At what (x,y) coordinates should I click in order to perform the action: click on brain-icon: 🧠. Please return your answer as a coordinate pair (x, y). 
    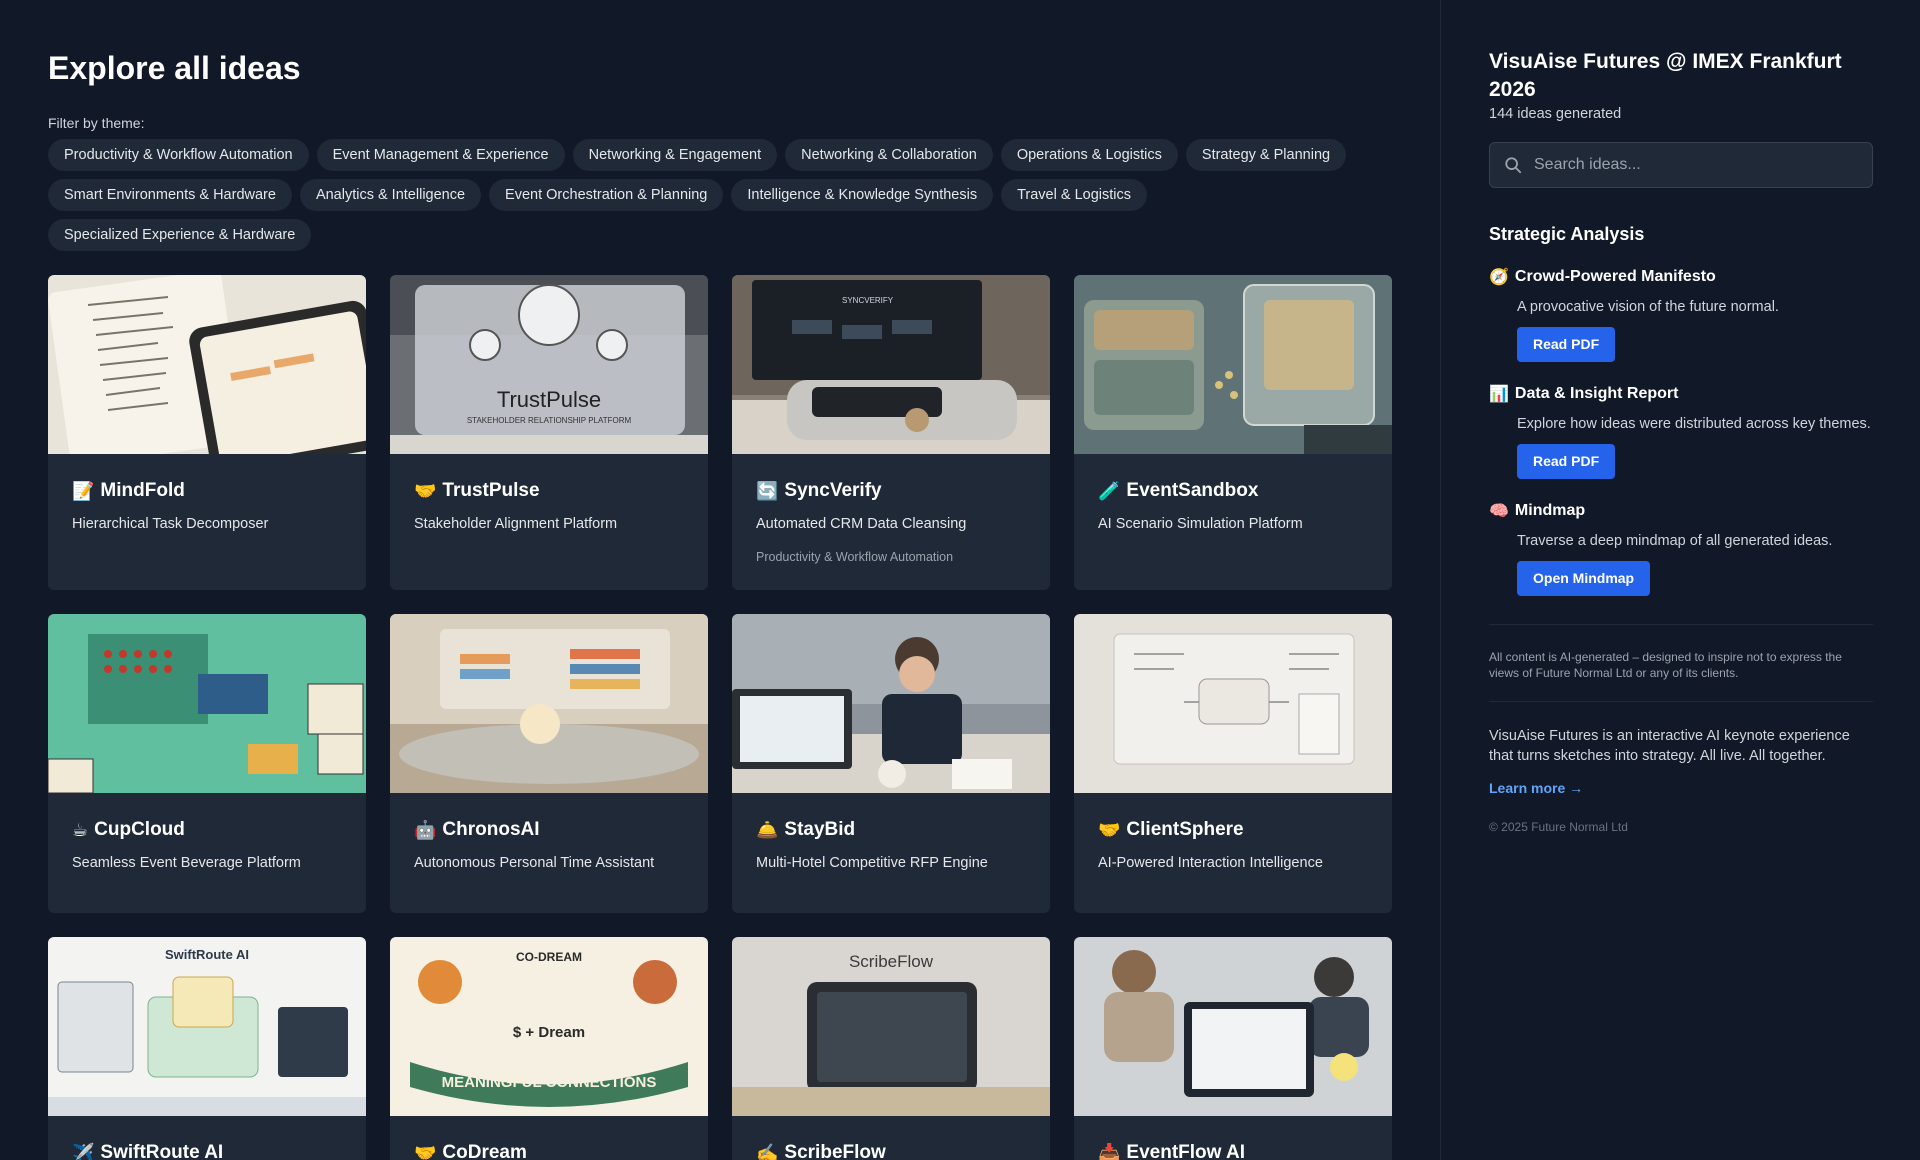
    Looking at the image, I should click on (1499, 511).